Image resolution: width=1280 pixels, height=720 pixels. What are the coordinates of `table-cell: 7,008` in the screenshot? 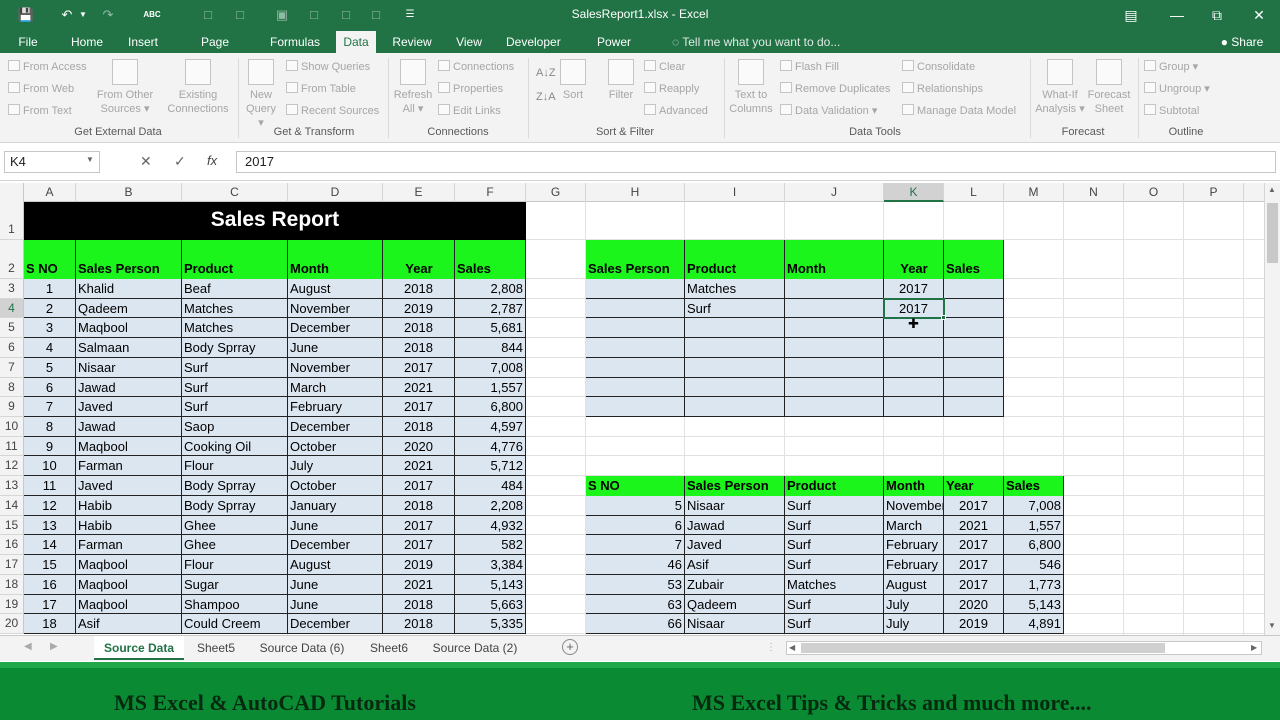 It's located at (490, 368).